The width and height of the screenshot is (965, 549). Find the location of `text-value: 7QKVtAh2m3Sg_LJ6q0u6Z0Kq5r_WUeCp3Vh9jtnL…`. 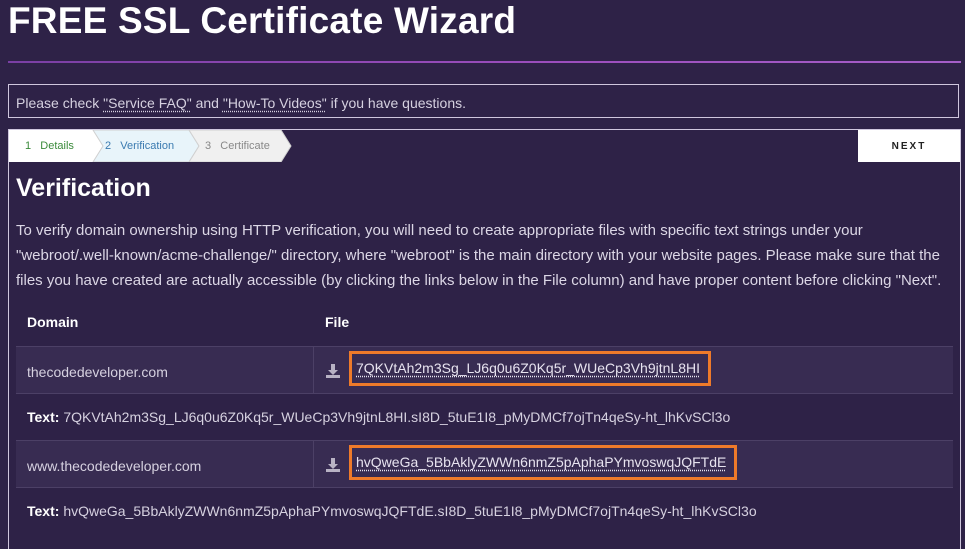

text-value: 7QKVtAh2m3Sg_LJ6q0u6Z0Kq5r_WUeCp3Vh9jtnL… is located at coordinates (397, 417).